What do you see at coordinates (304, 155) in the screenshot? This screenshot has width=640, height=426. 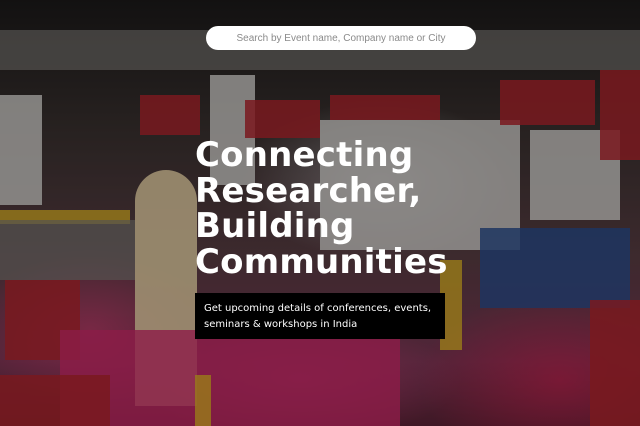 I see `headline-line-1: Connecting` at bounding box center [304, 155].